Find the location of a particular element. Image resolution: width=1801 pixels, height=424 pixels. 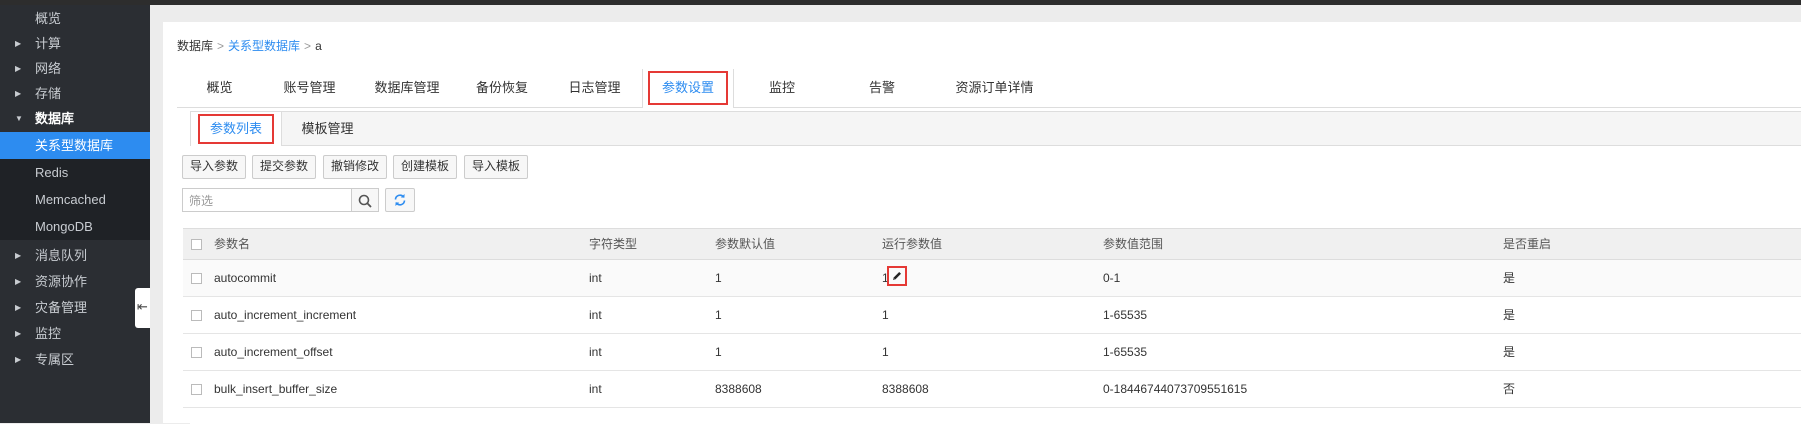

tab-label: 账号管理 is located at coordinates (309, 87).